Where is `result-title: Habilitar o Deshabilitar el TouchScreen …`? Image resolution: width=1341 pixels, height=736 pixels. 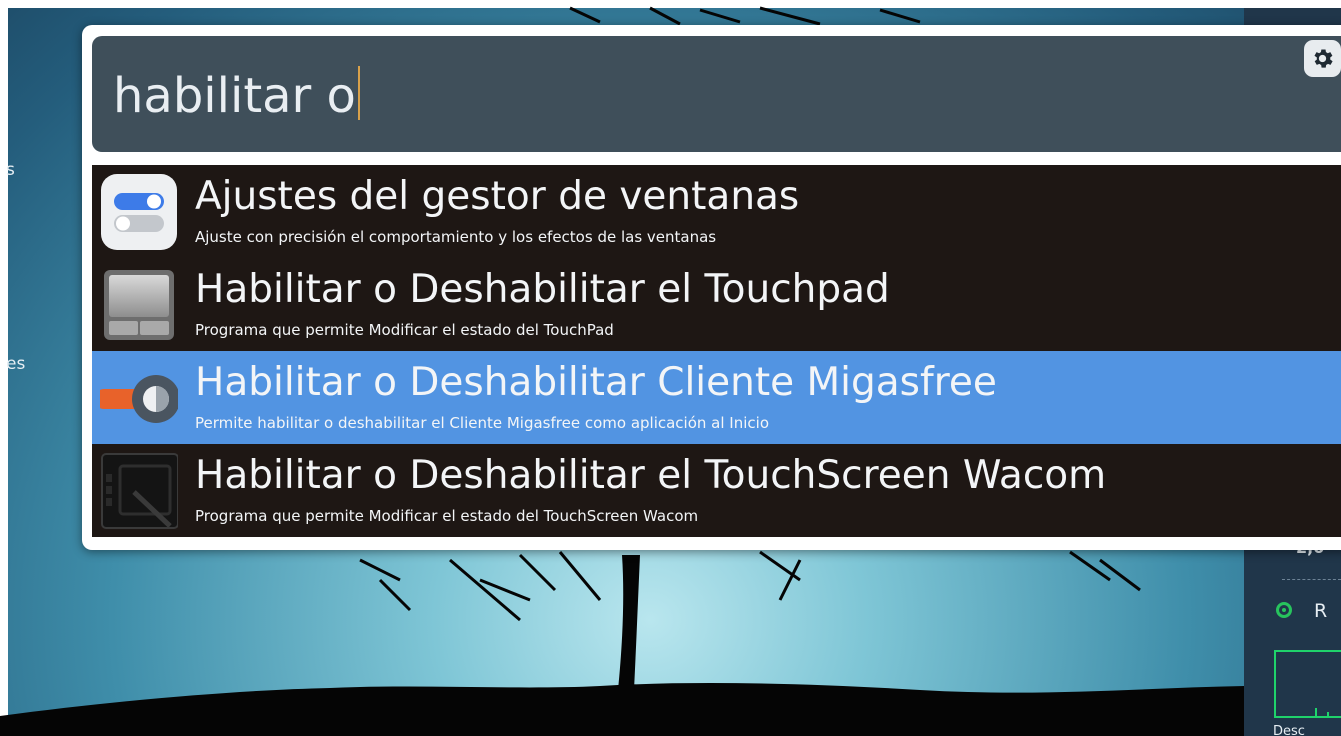
result-title: Habilitar o Deshabilitar el TouchScreen … is located at coordinates (651, 475).